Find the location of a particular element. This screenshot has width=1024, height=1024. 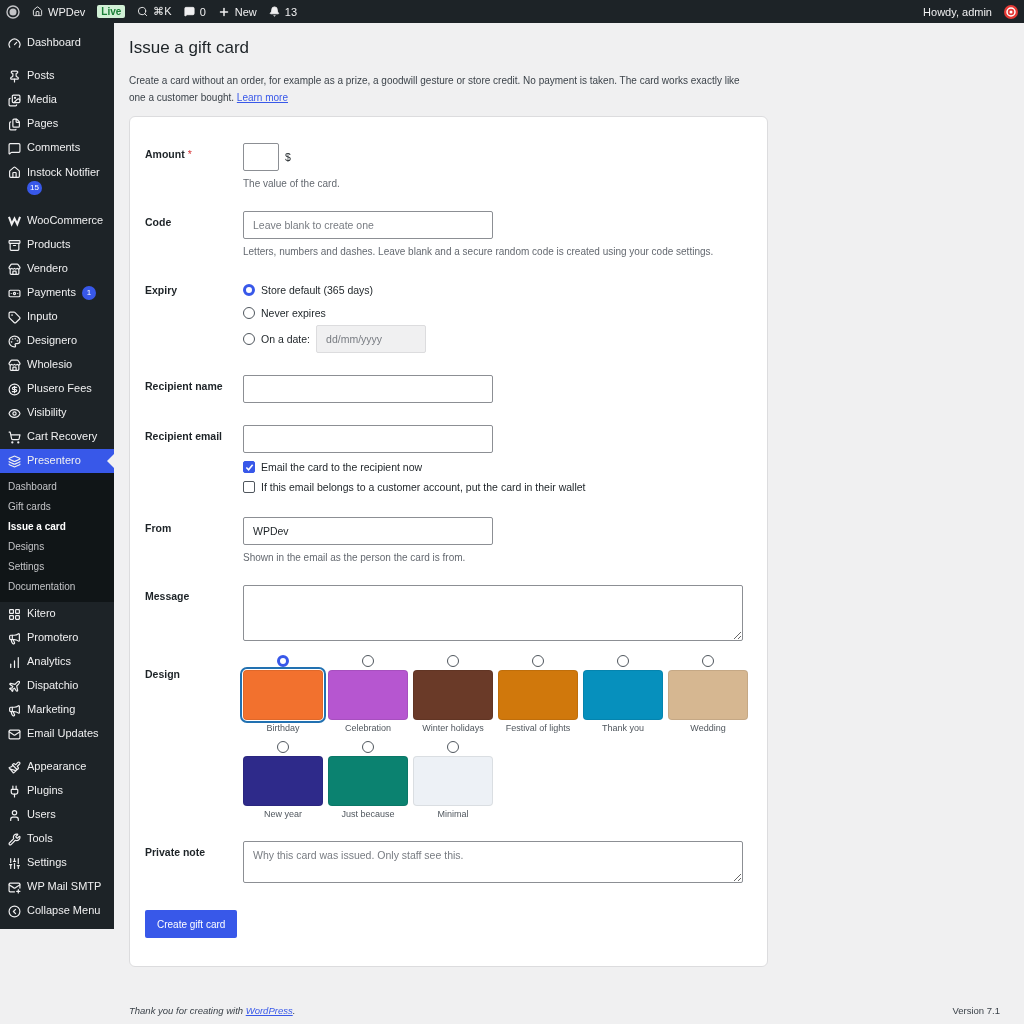

menu-label: Posts is located at coordinates (41, 75).